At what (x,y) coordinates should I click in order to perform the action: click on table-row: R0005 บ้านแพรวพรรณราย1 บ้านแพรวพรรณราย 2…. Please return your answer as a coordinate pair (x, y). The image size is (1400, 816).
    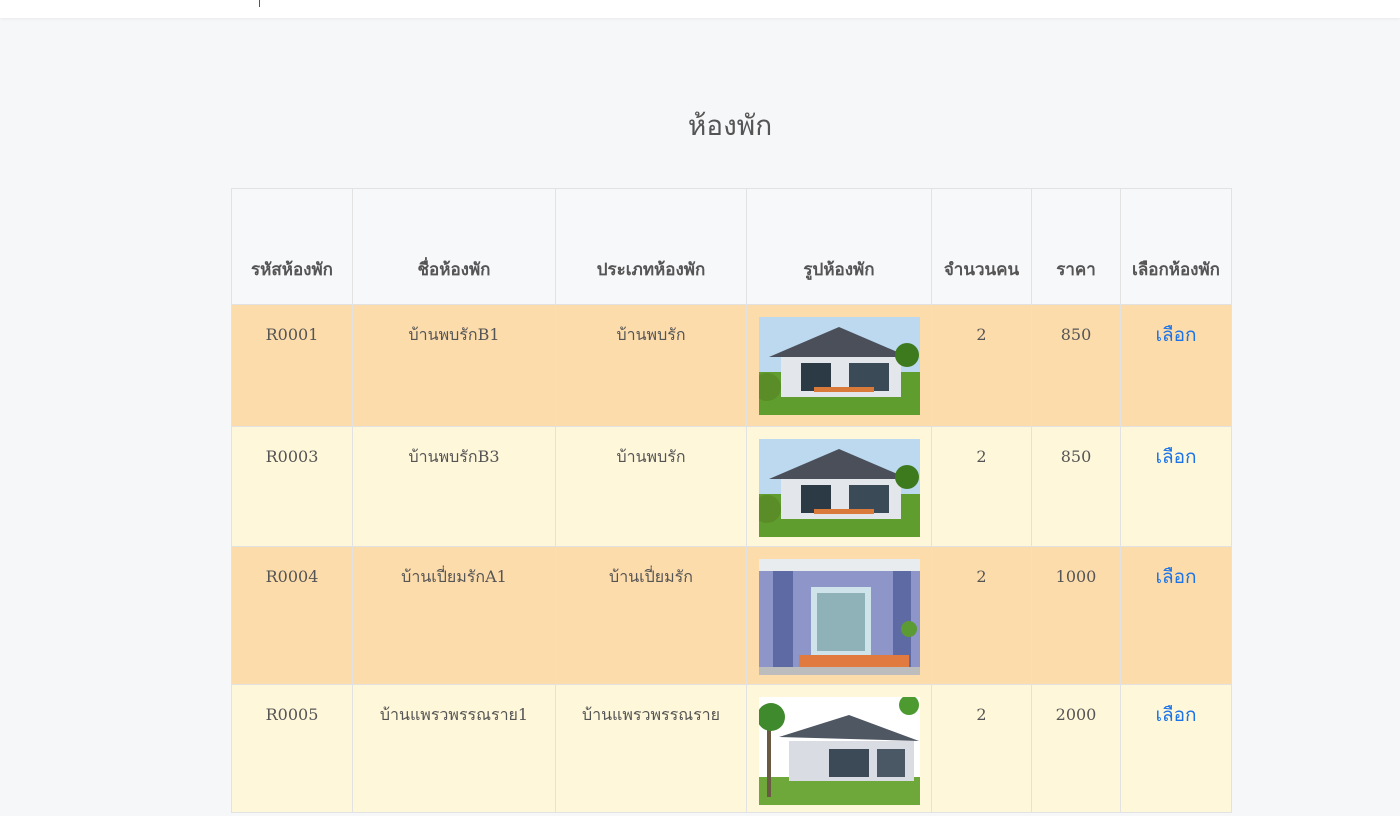
    Looking at the image, I should click on (731, 748).